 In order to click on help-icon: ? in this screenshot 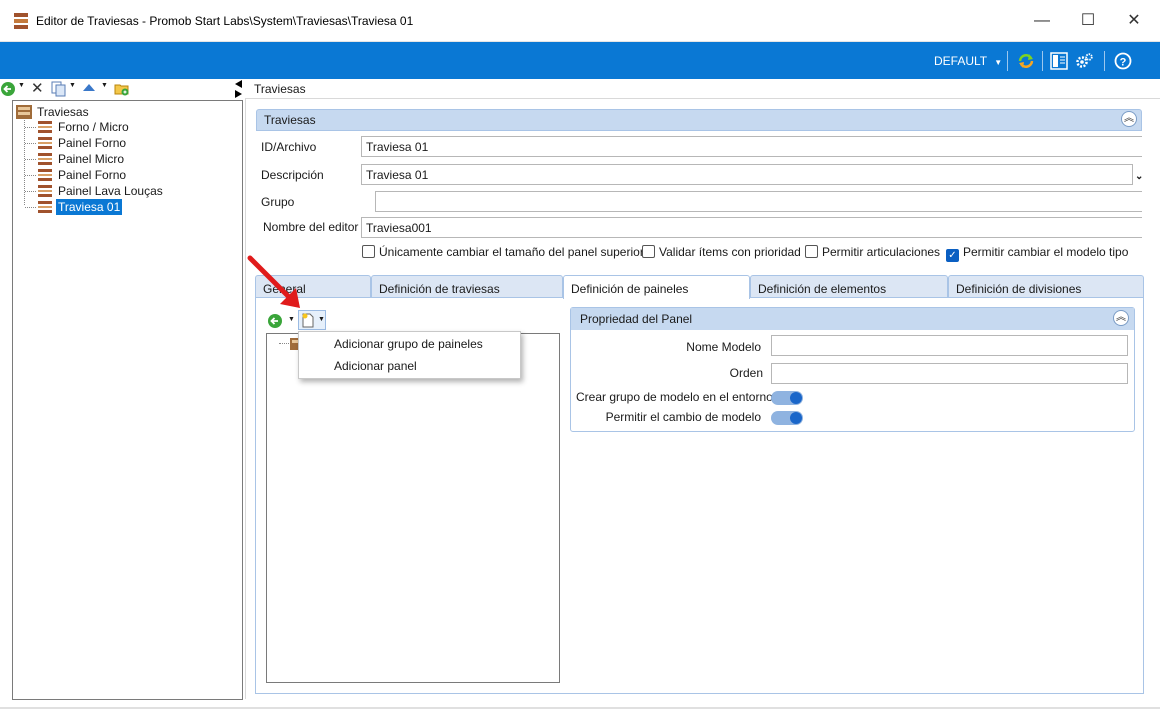, I will do `click(1123, 61)`.